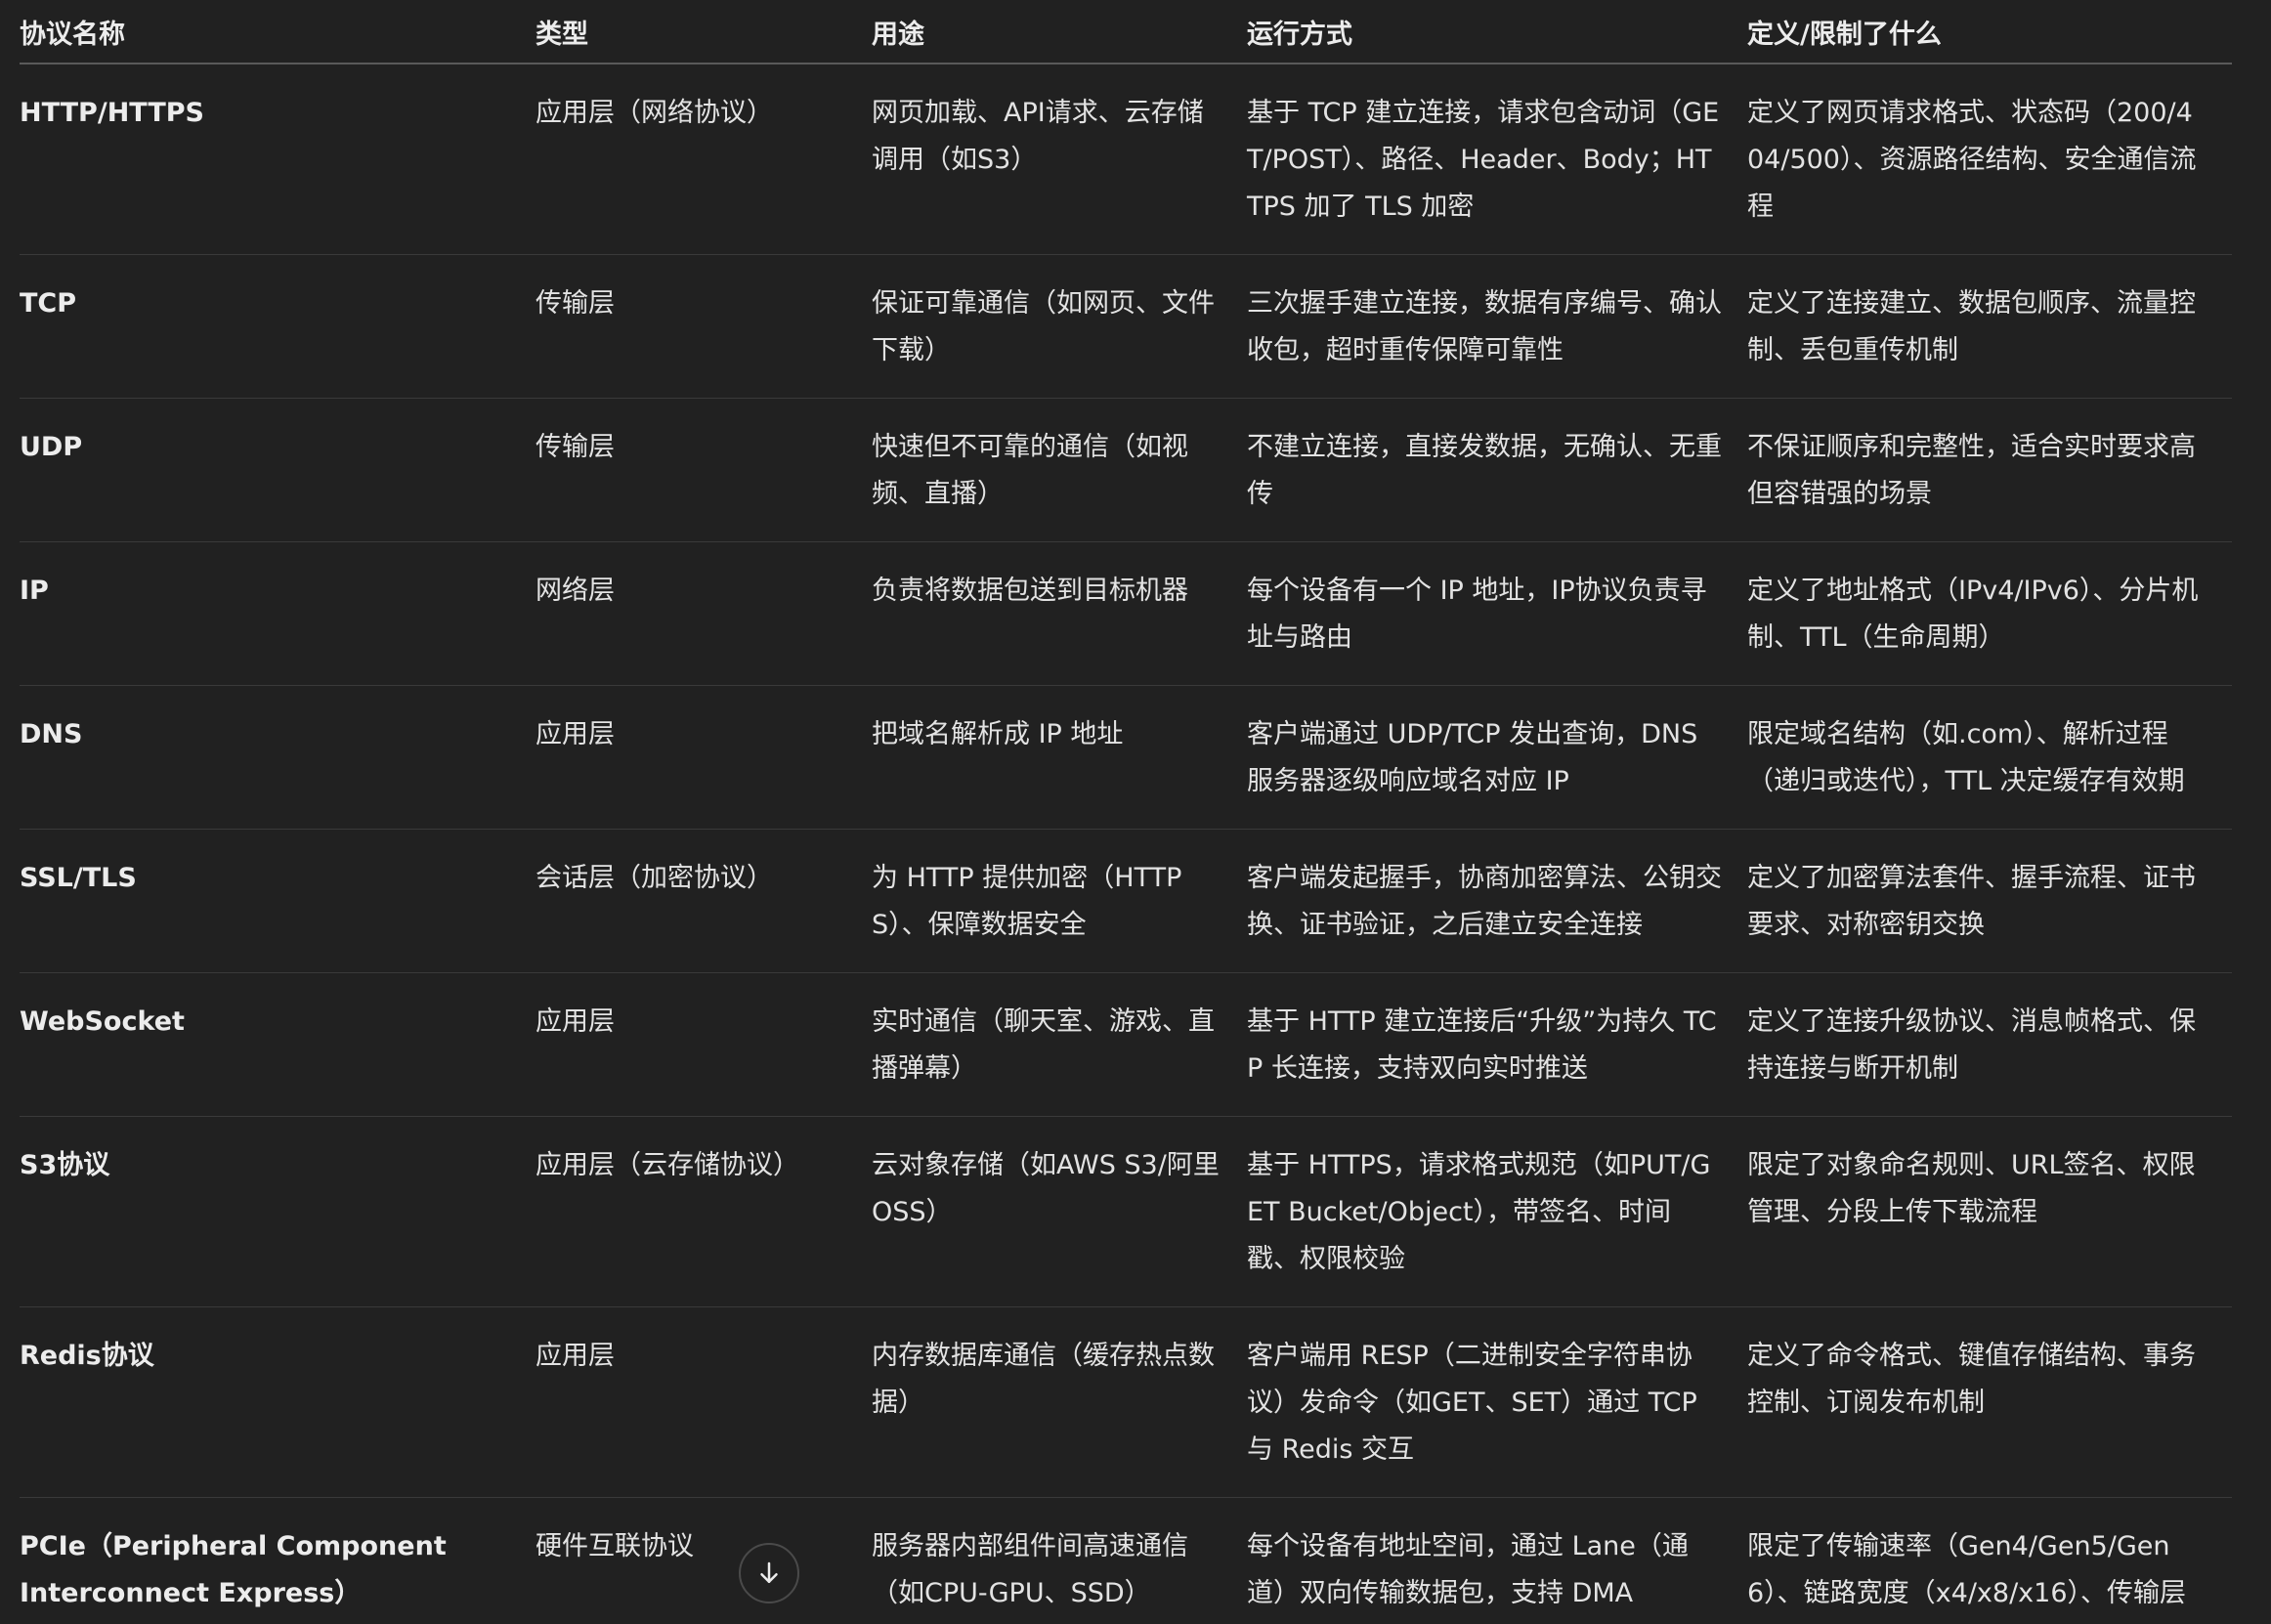  Describe the element at coordinates (1497, 32) in the screenshot. I see `header-operation: 运行方式` at that location.